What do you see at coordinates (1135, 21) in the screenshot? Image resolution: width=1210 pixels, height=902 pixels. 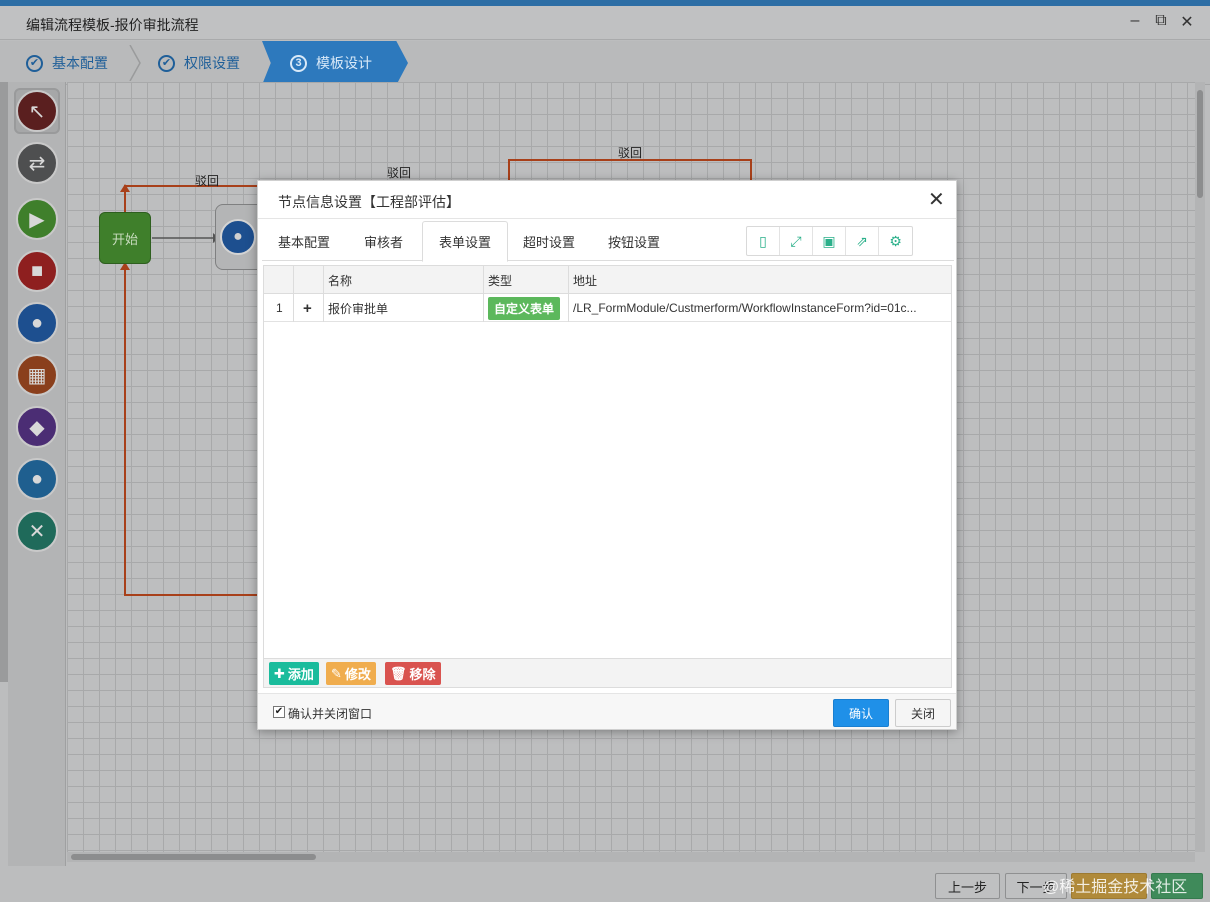 I see `minimize-icon: –` at bounding box center [1135, 21].